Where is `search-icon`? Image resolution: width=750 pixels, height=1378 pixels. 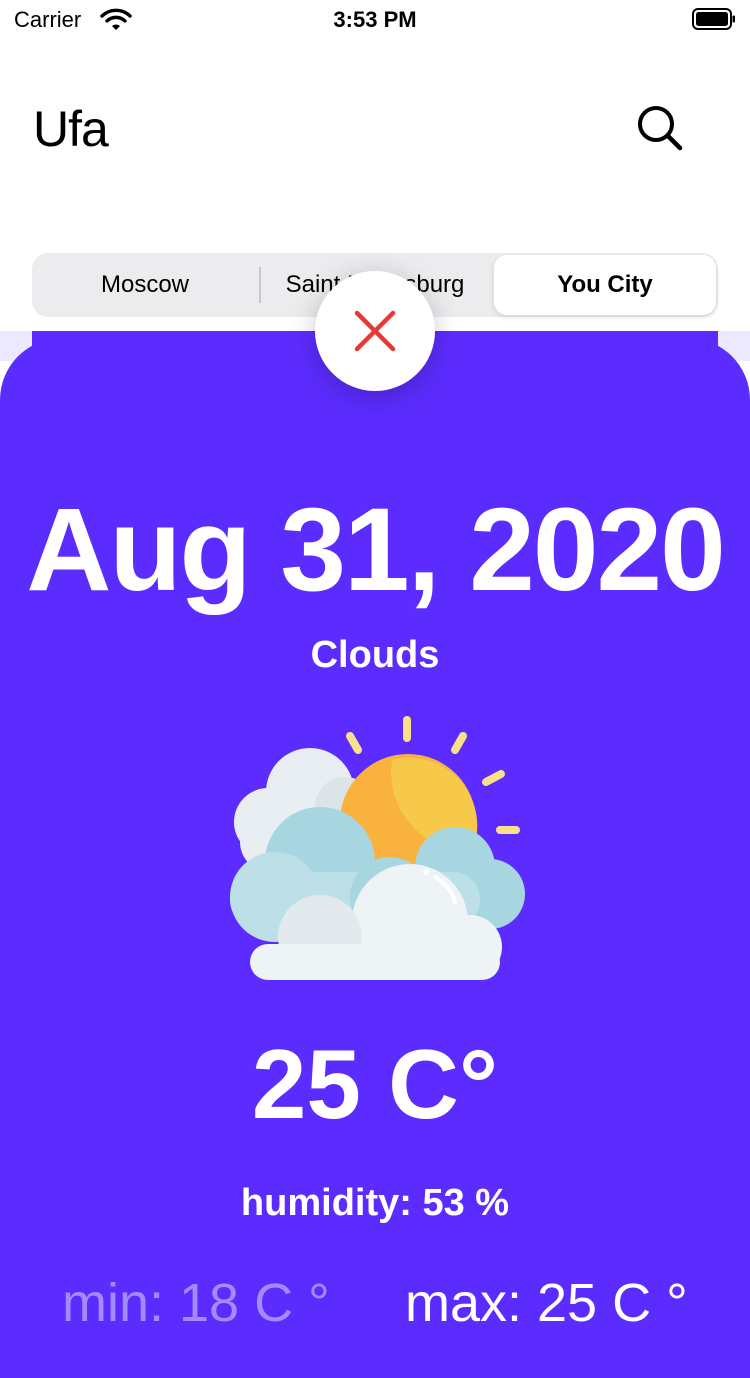 search-icon is located at coordinates (660, 128).